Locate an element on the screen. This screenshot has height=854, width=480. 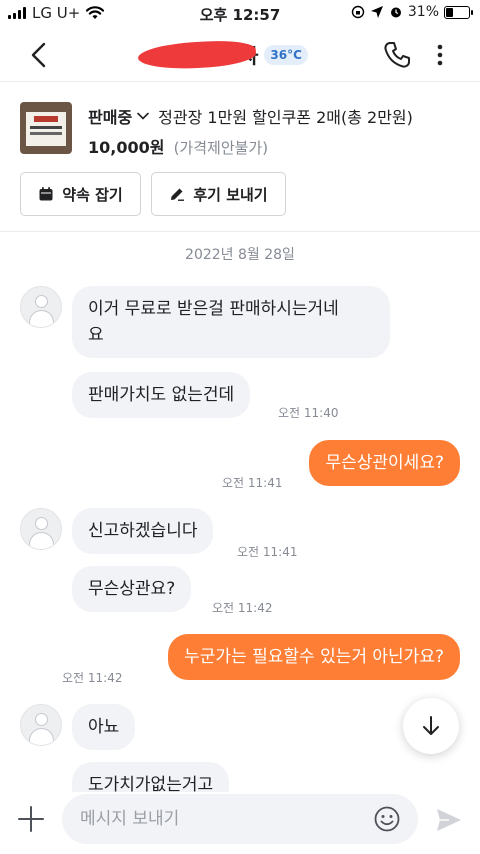
message-timestamp: 오전 11:40 is located at coordinates (308, 413).